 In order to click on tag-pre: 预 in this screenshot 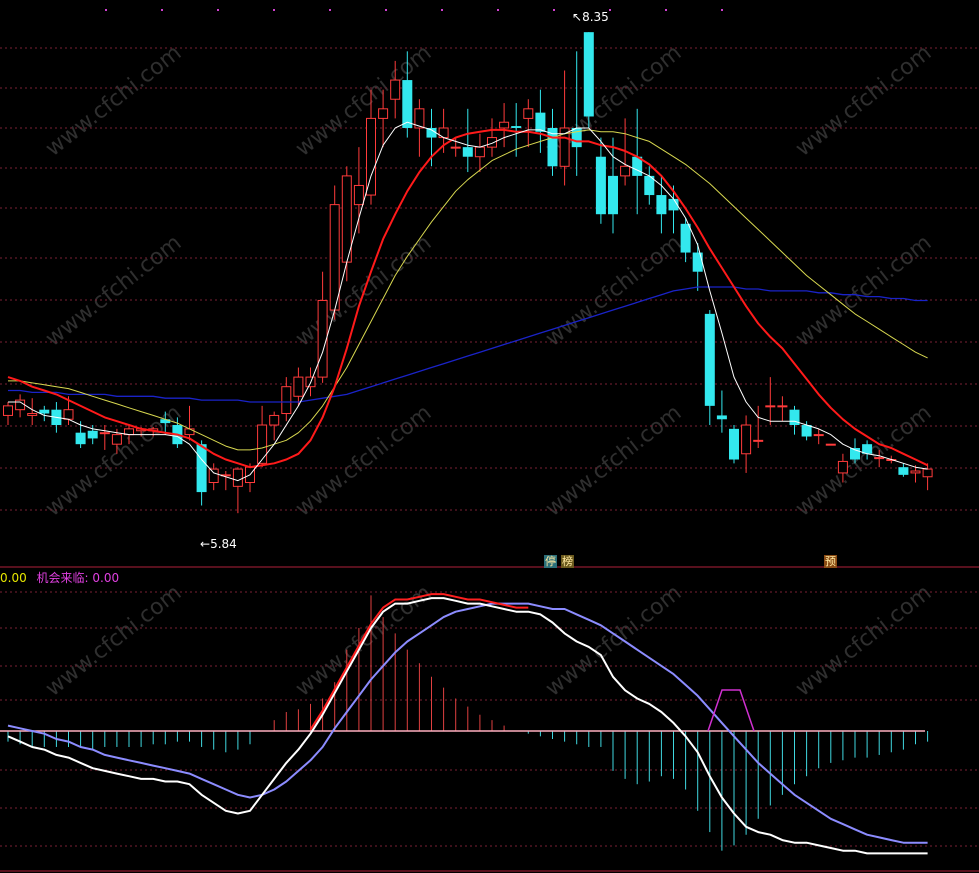, I will do `click(830, 561)`.